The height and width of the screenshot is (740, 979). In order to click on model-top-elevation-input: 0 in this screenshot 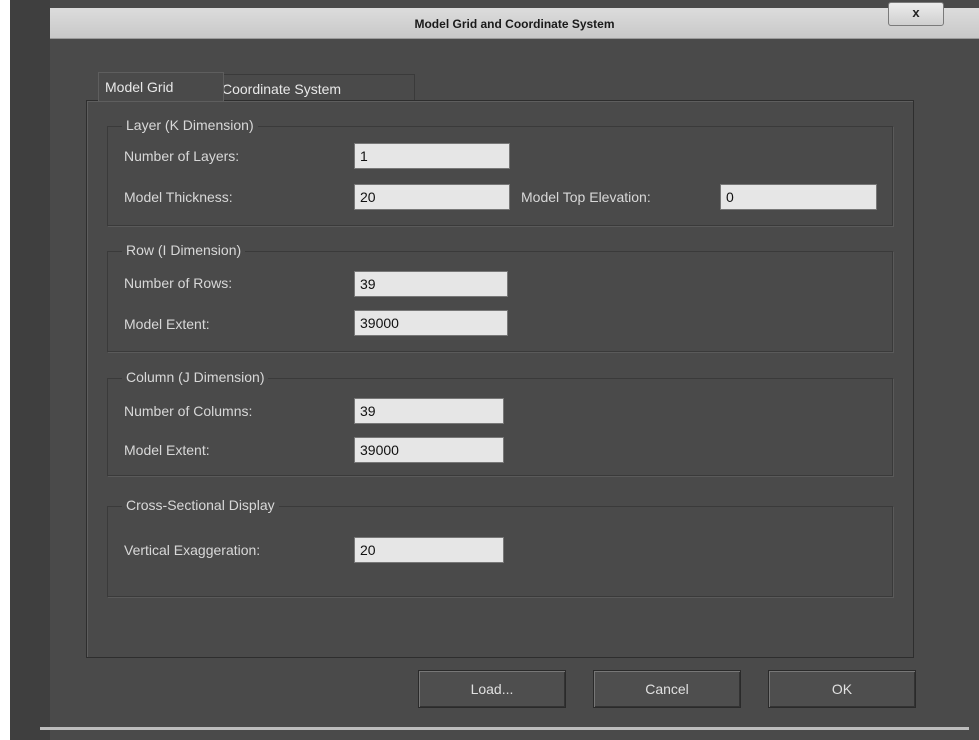, I will do `click(798, 197)`.